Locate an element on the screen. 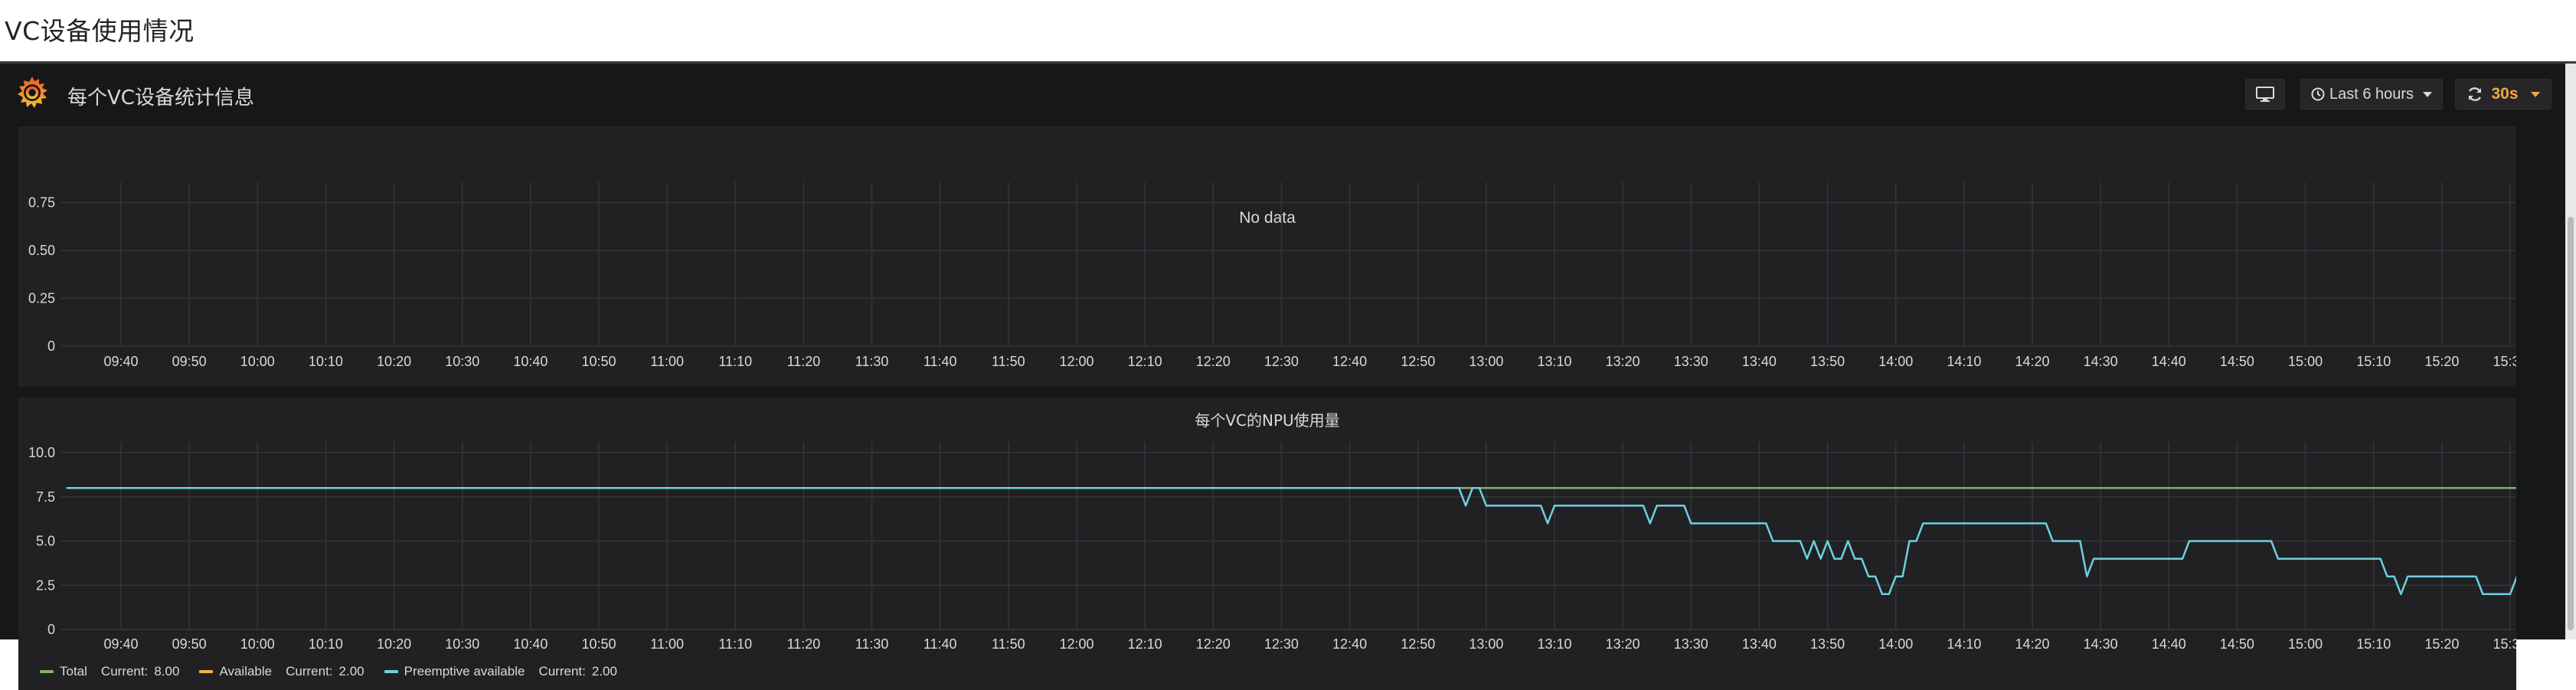 This screenshot has width=2576, height=690. legend-label: Total is located at coordinates (73, 671).